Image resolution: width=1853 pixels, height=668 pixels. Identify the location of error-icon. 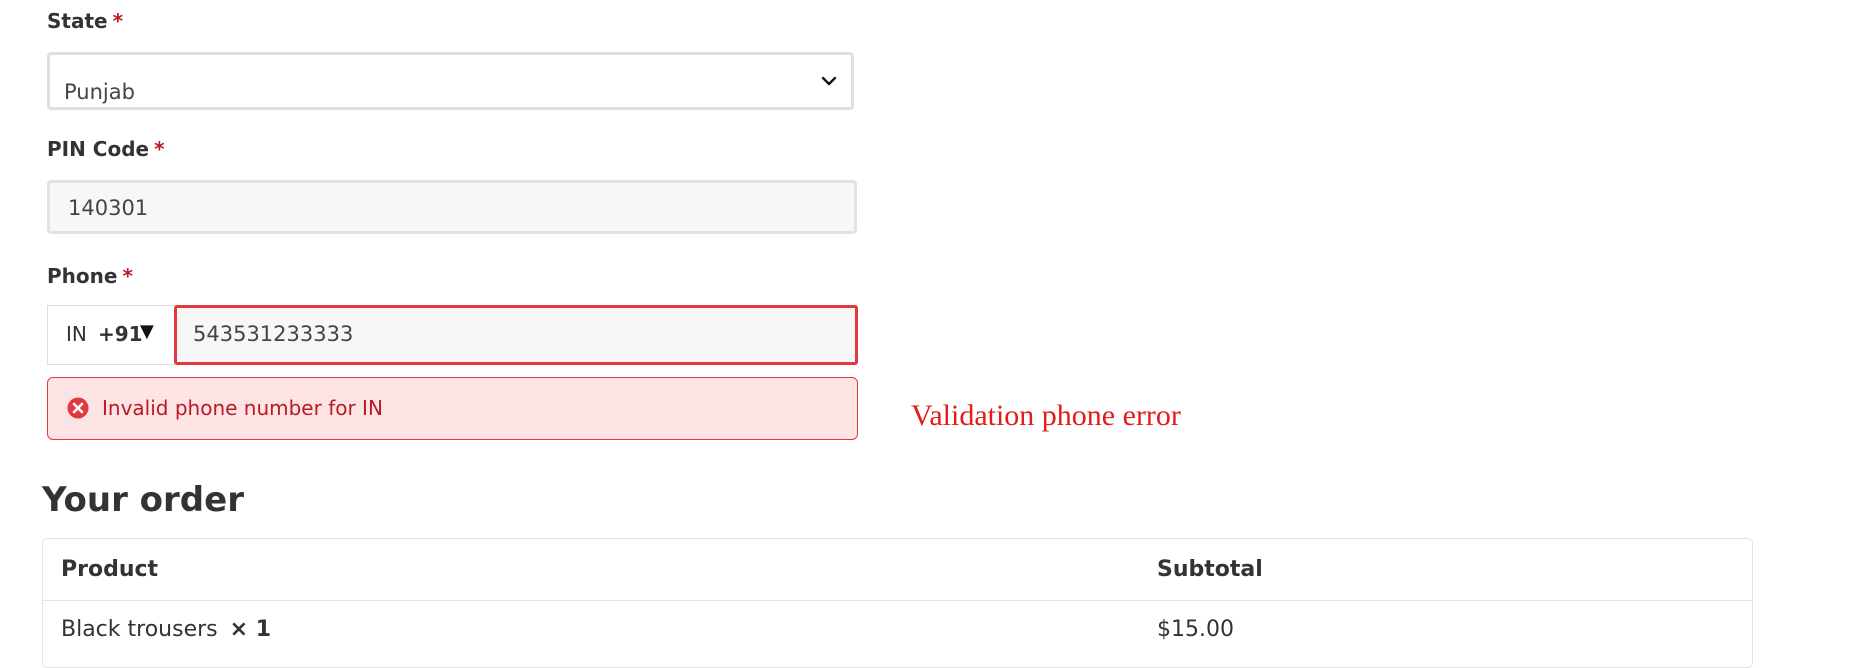
(78, 408).